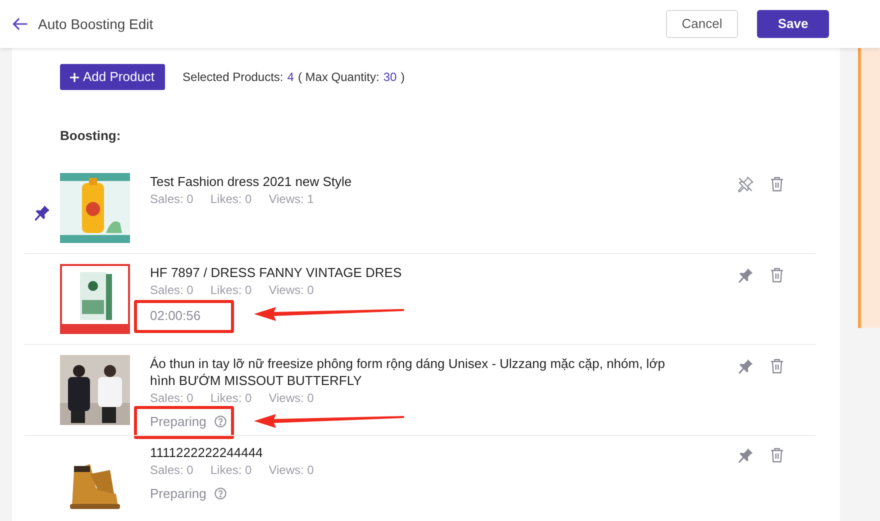 The width and height of the screenshot is (880, 521). I want to click on unpin-icon, so click(745, 184).